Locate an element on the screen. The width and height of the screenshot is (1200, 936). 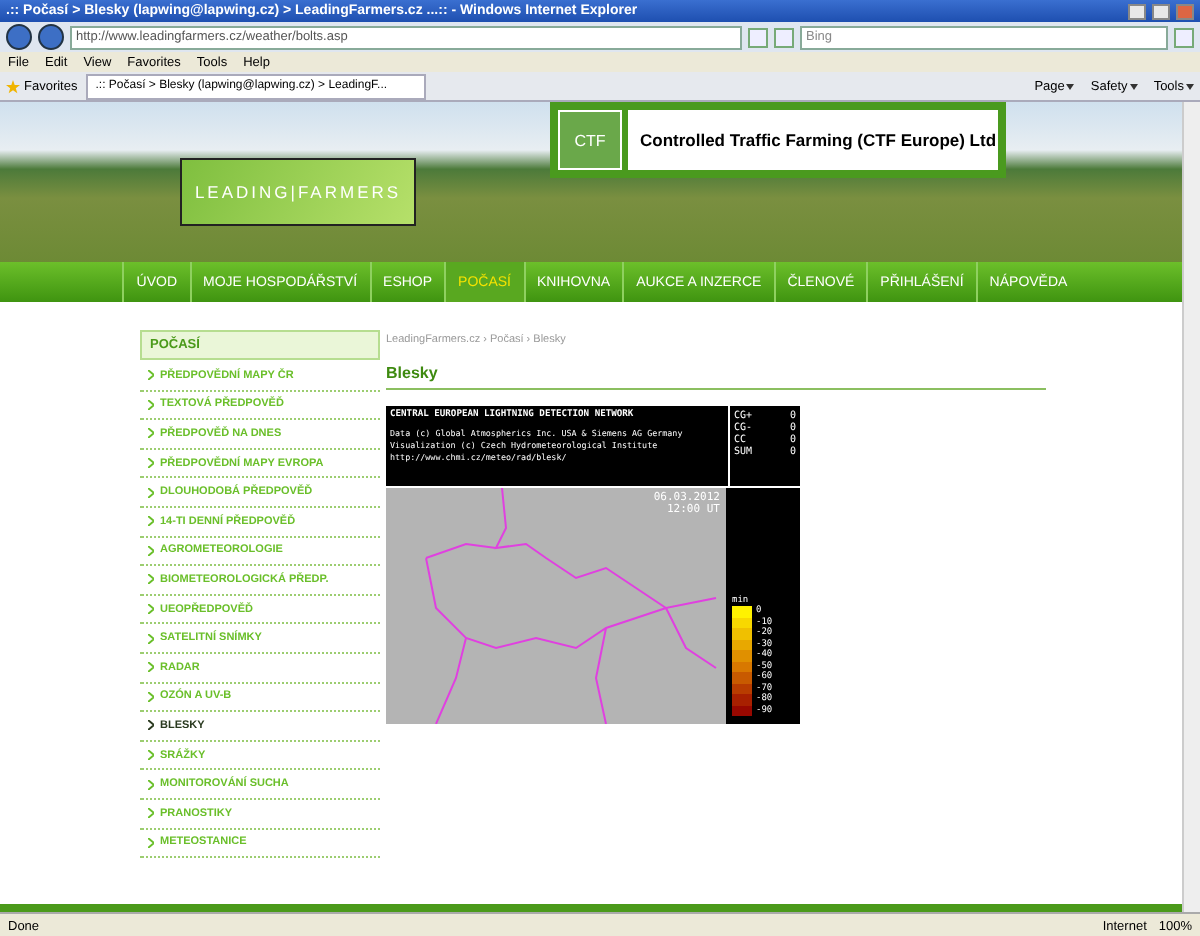
scrollbar is located at coordinates (1191, 507).